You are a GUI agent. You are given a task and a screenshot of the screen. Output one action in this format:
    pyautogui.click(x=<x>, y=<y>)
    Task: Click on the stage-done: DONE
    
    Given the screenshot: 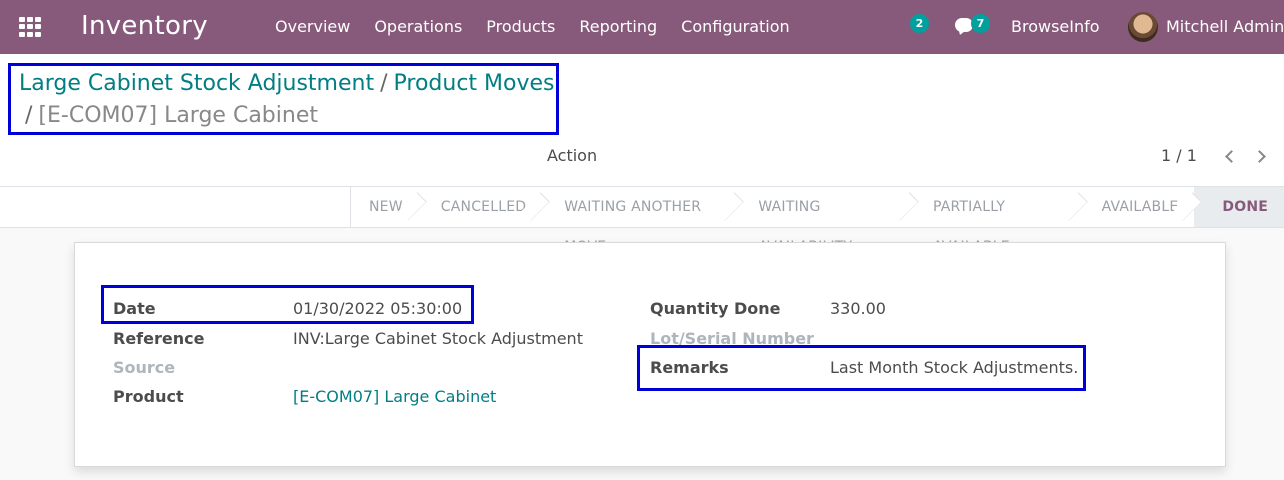 What is the action you would take?
    pyautogui.click(x=1239, y=207)
    